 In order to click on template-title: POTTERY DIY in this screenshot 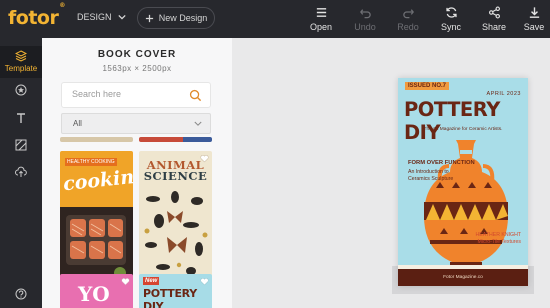, I will do `click(170, 297)`.